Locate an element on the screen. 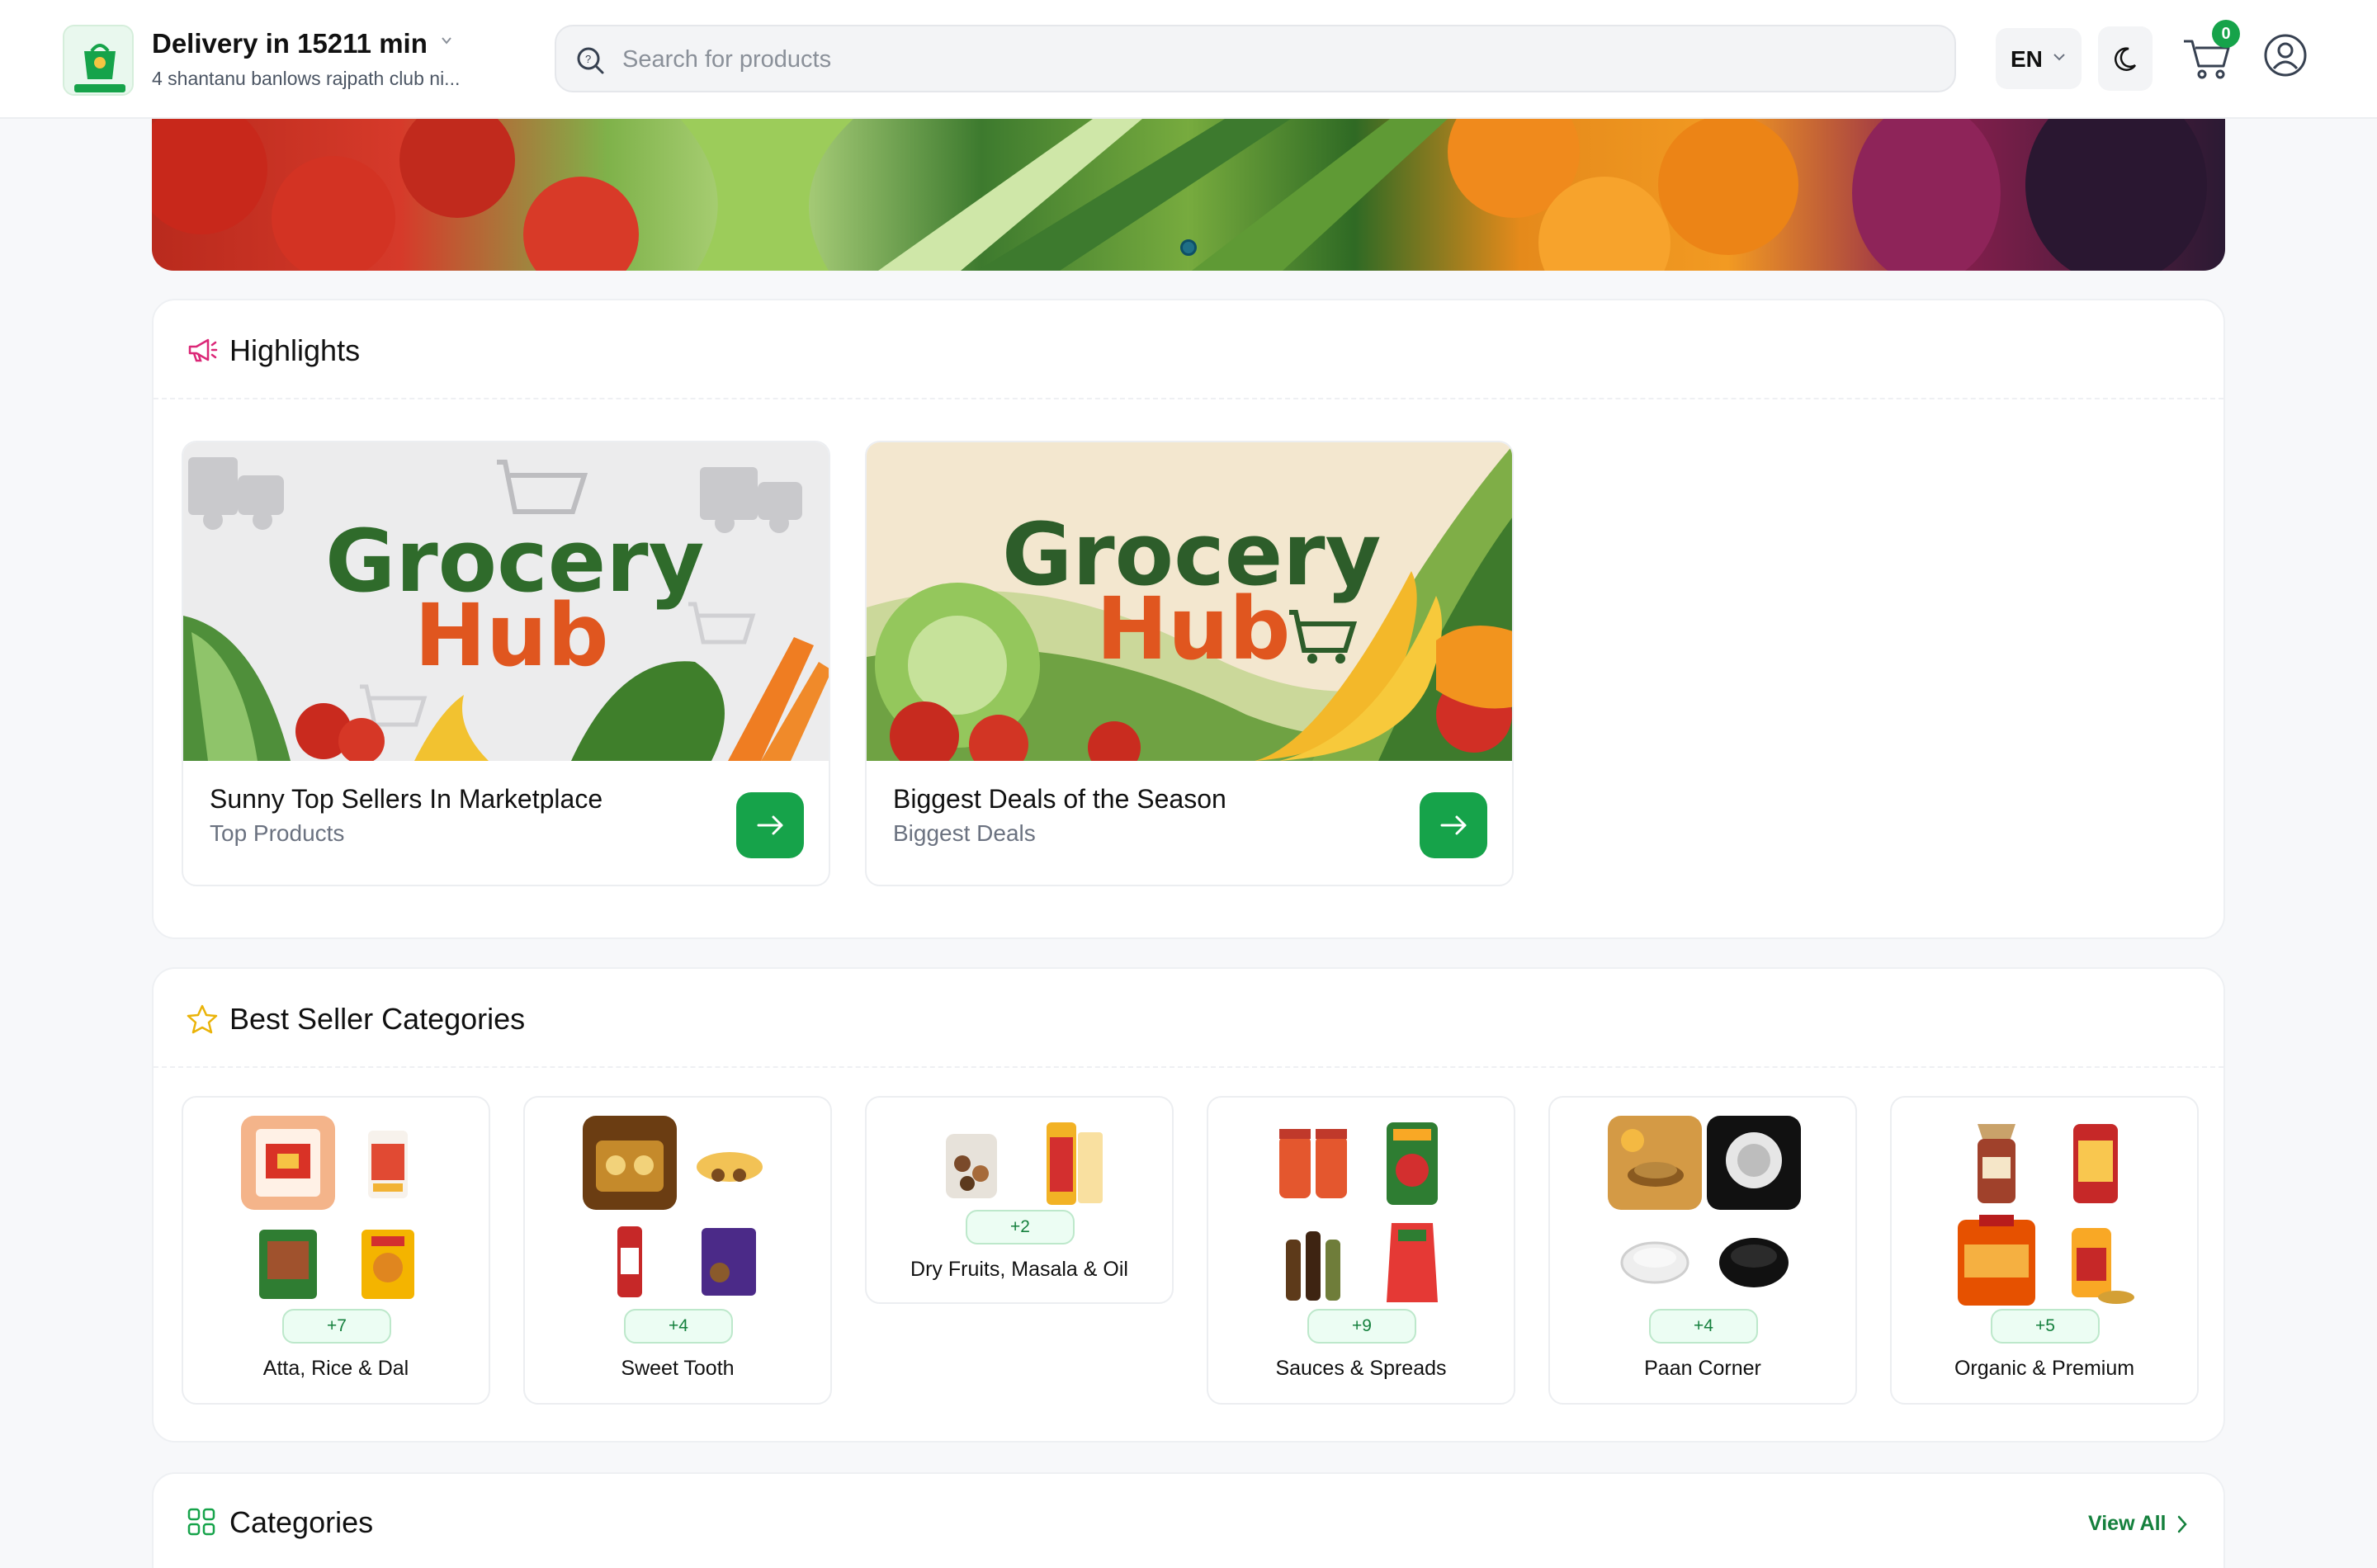 Image resolution: width=2377 pixels, height=1568 pixels. category-tile: +4 Sweet Tooth is located at coordinates (677, 1250).